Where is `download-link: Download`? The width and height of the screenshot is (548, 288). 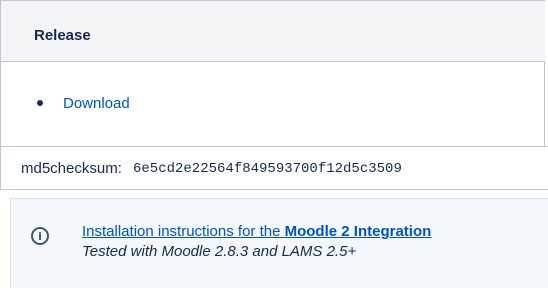 download-link: Download is located at coordinates (96, 103).